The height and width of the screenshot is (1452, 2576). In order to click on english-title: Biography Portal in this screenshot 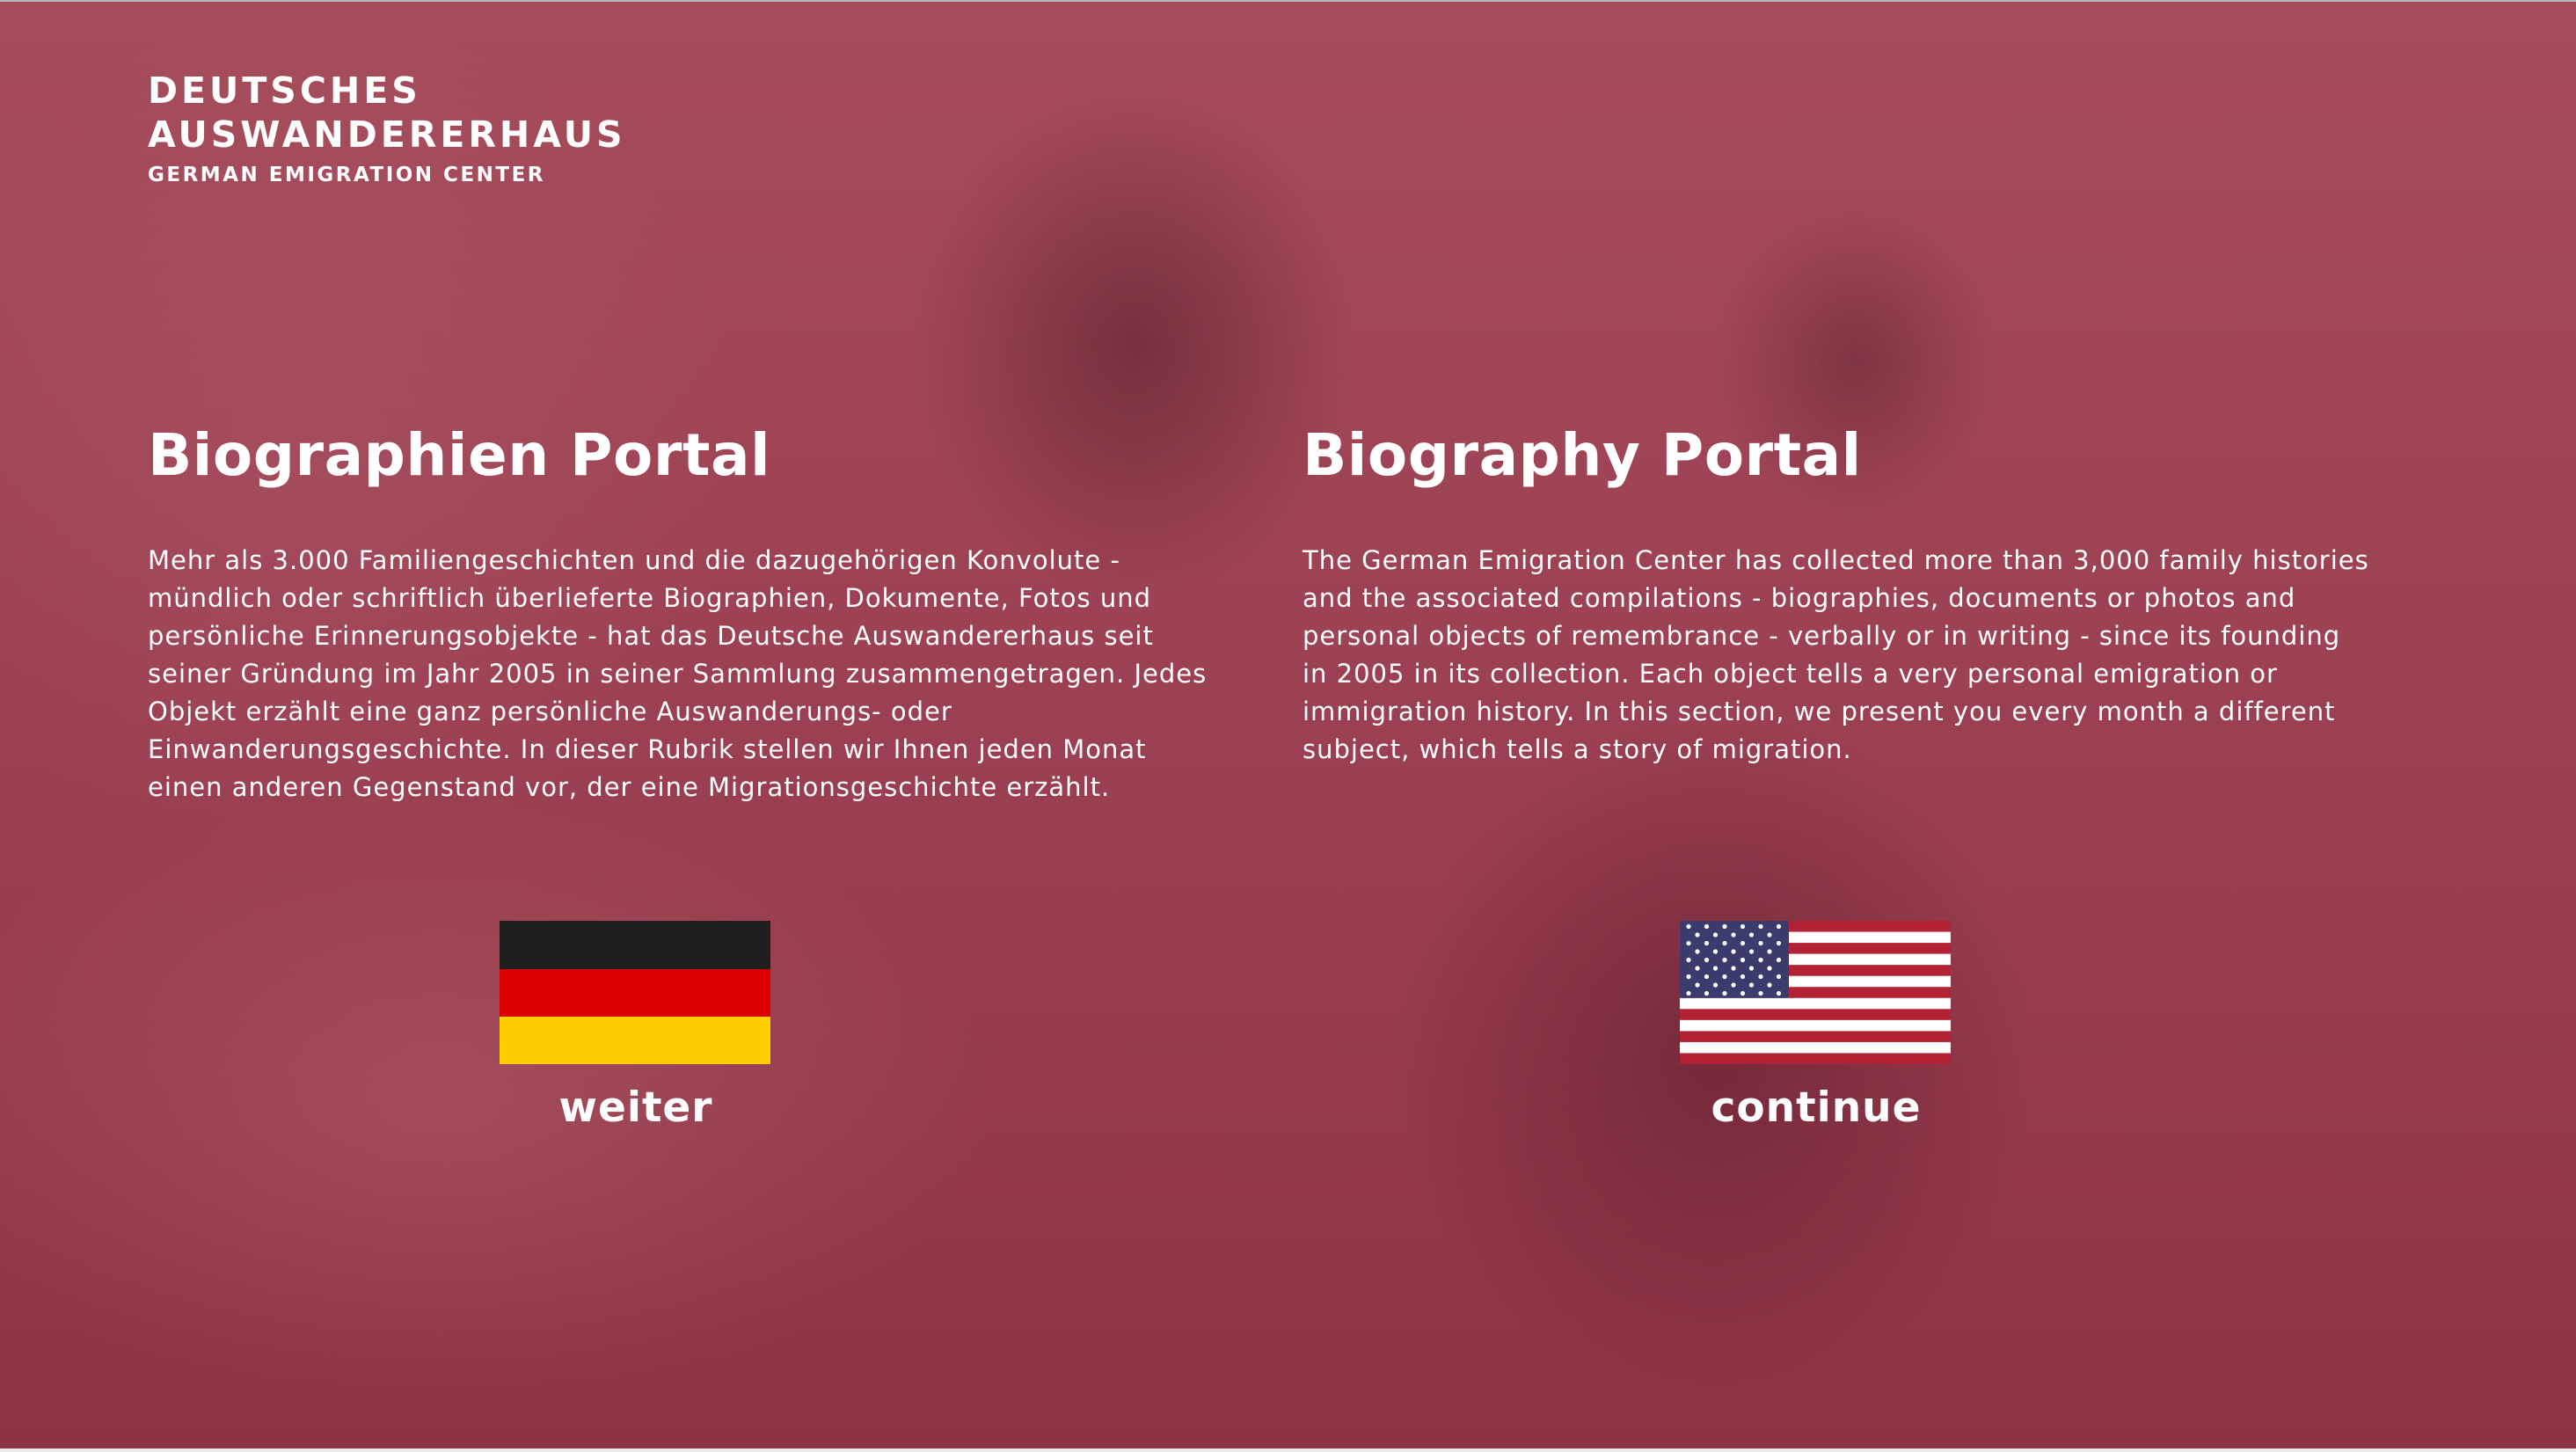, I will do `click(1582, 455)`.